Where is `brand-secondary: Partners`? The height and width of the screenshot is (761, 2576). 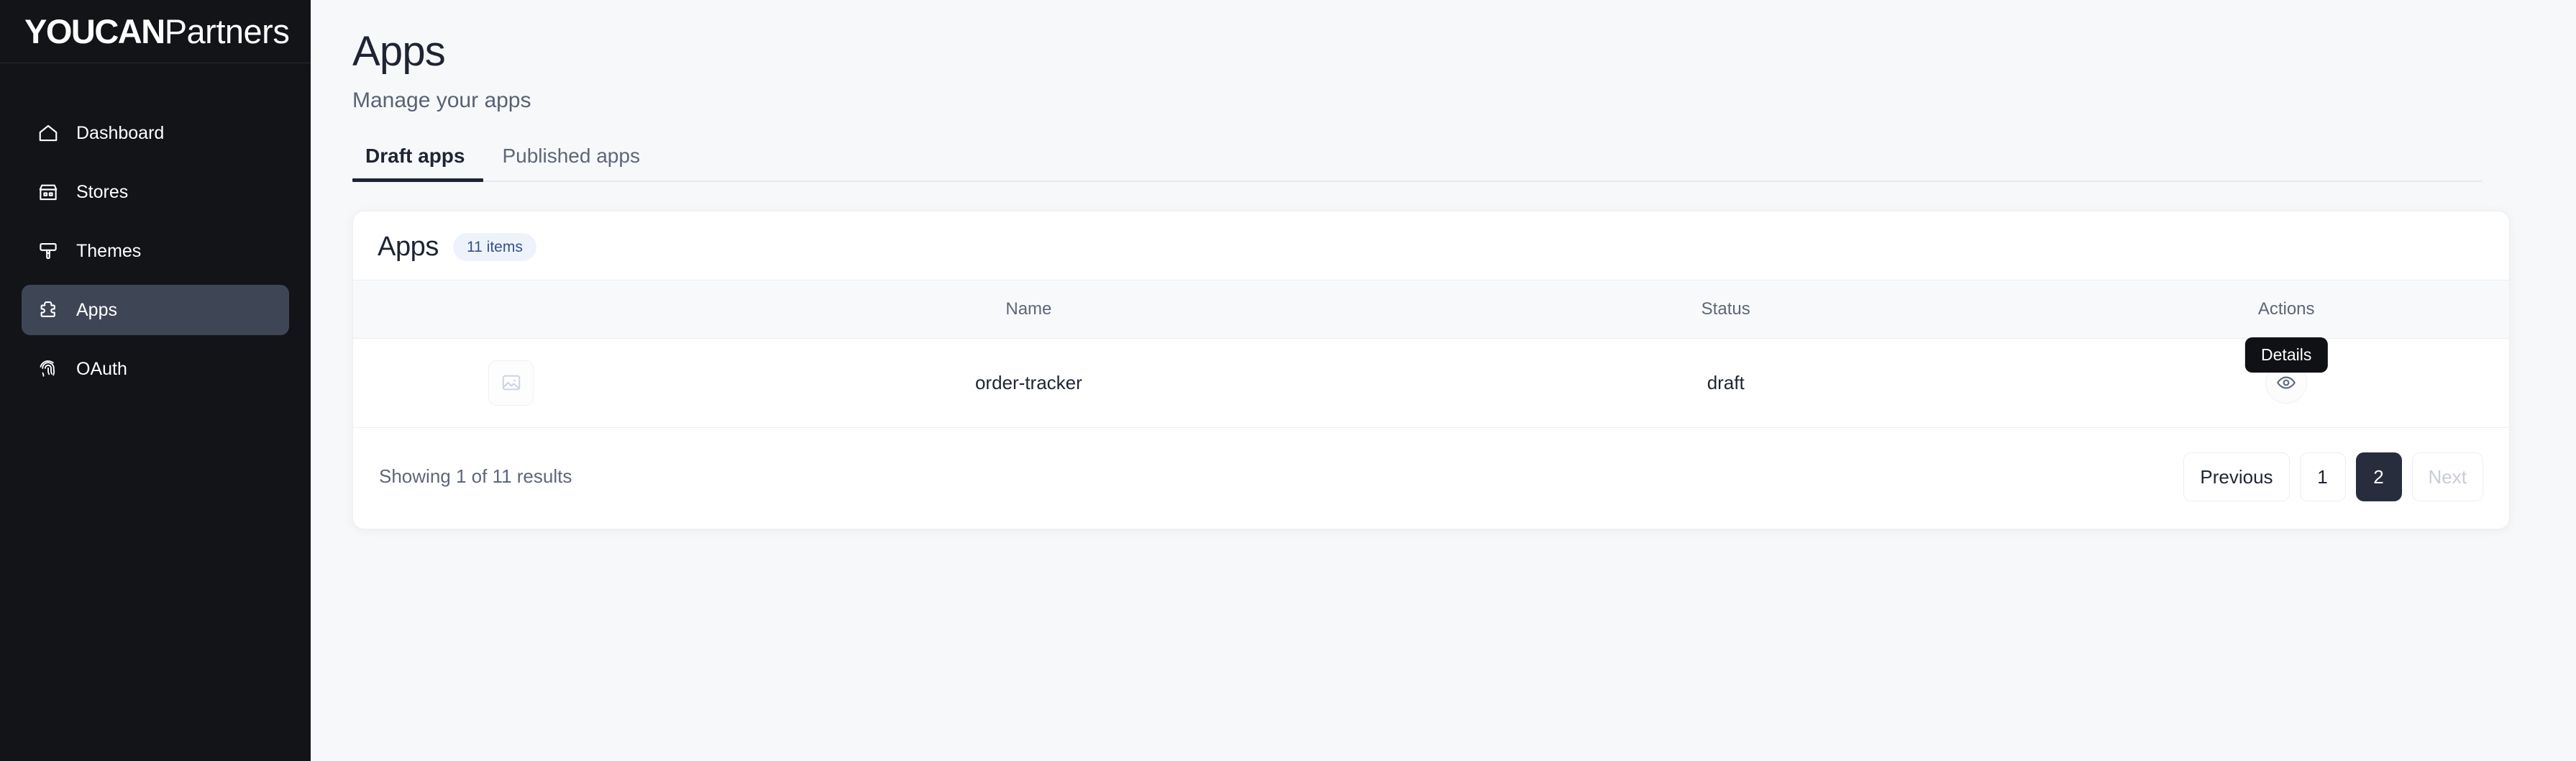 brand-secondary: Partners is located at coordinates (227, 31).